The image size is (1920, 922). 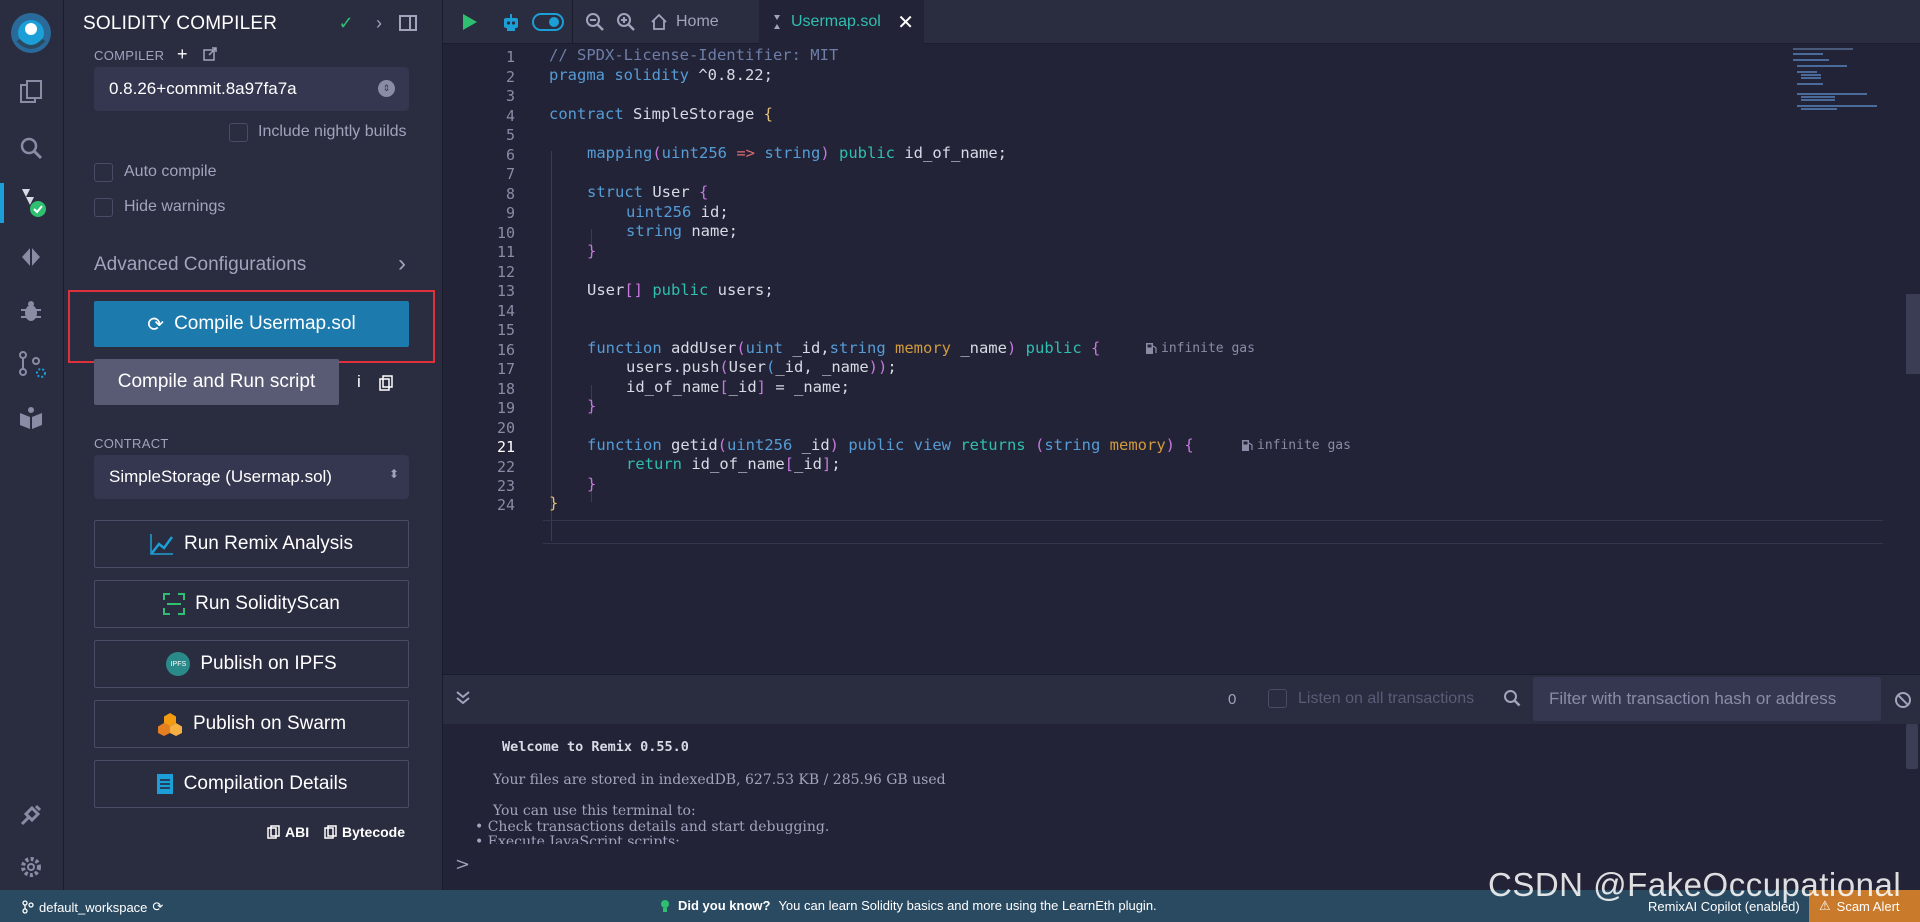 I want to click on code-line-19: }, so click(x=592, y=406).